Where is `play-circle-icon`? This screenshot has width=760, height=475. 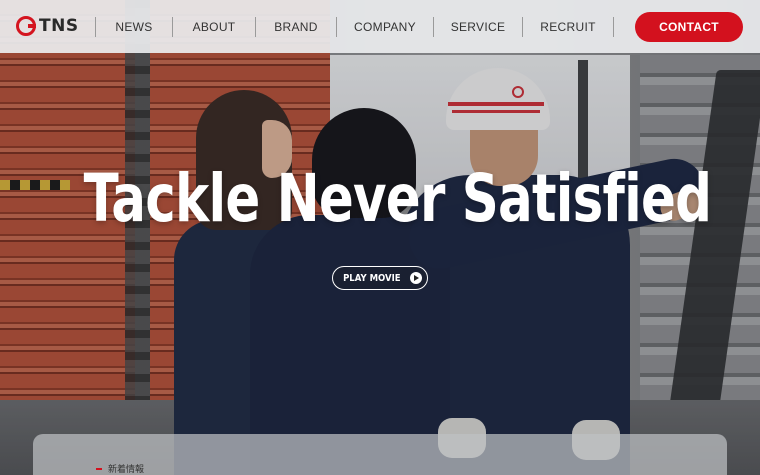 play-circle-icon is located at coordinates (415, 278).